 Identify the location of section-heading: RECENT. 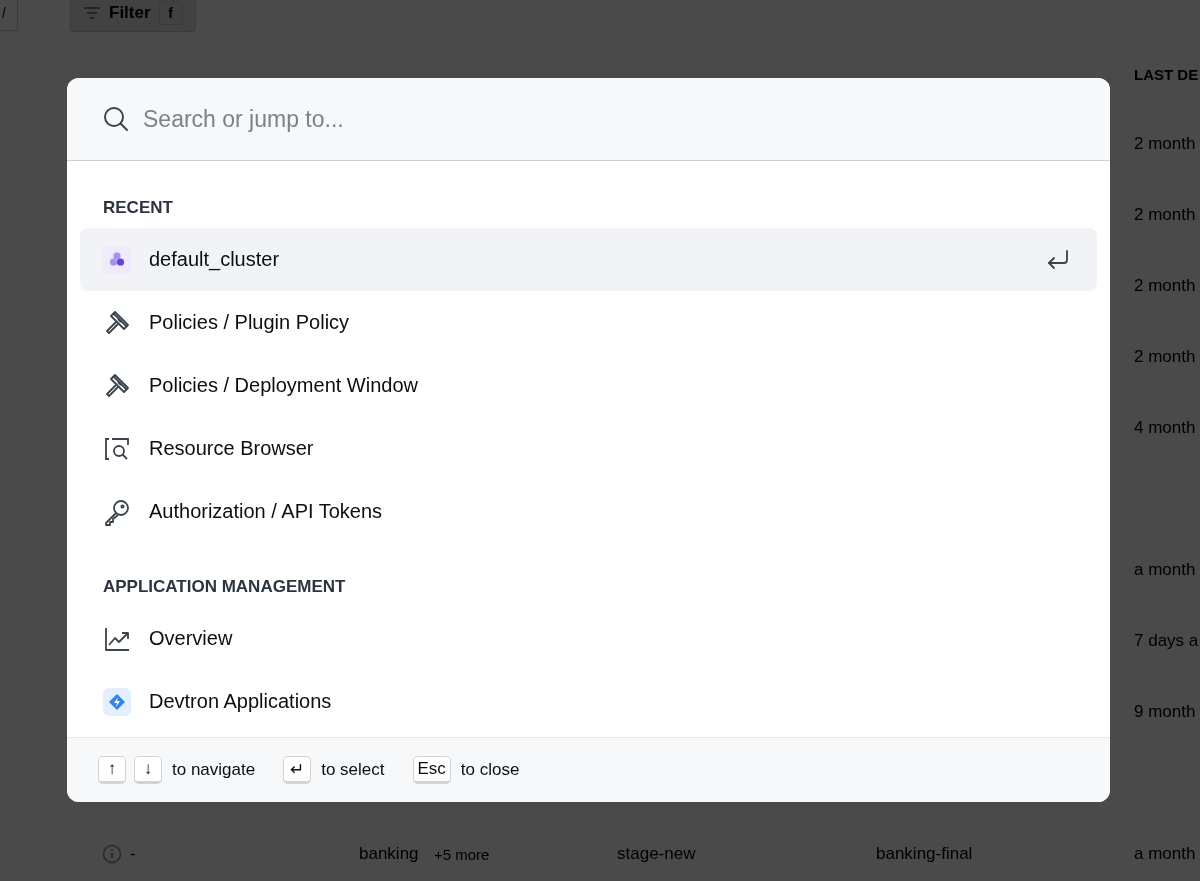
(138, 208).